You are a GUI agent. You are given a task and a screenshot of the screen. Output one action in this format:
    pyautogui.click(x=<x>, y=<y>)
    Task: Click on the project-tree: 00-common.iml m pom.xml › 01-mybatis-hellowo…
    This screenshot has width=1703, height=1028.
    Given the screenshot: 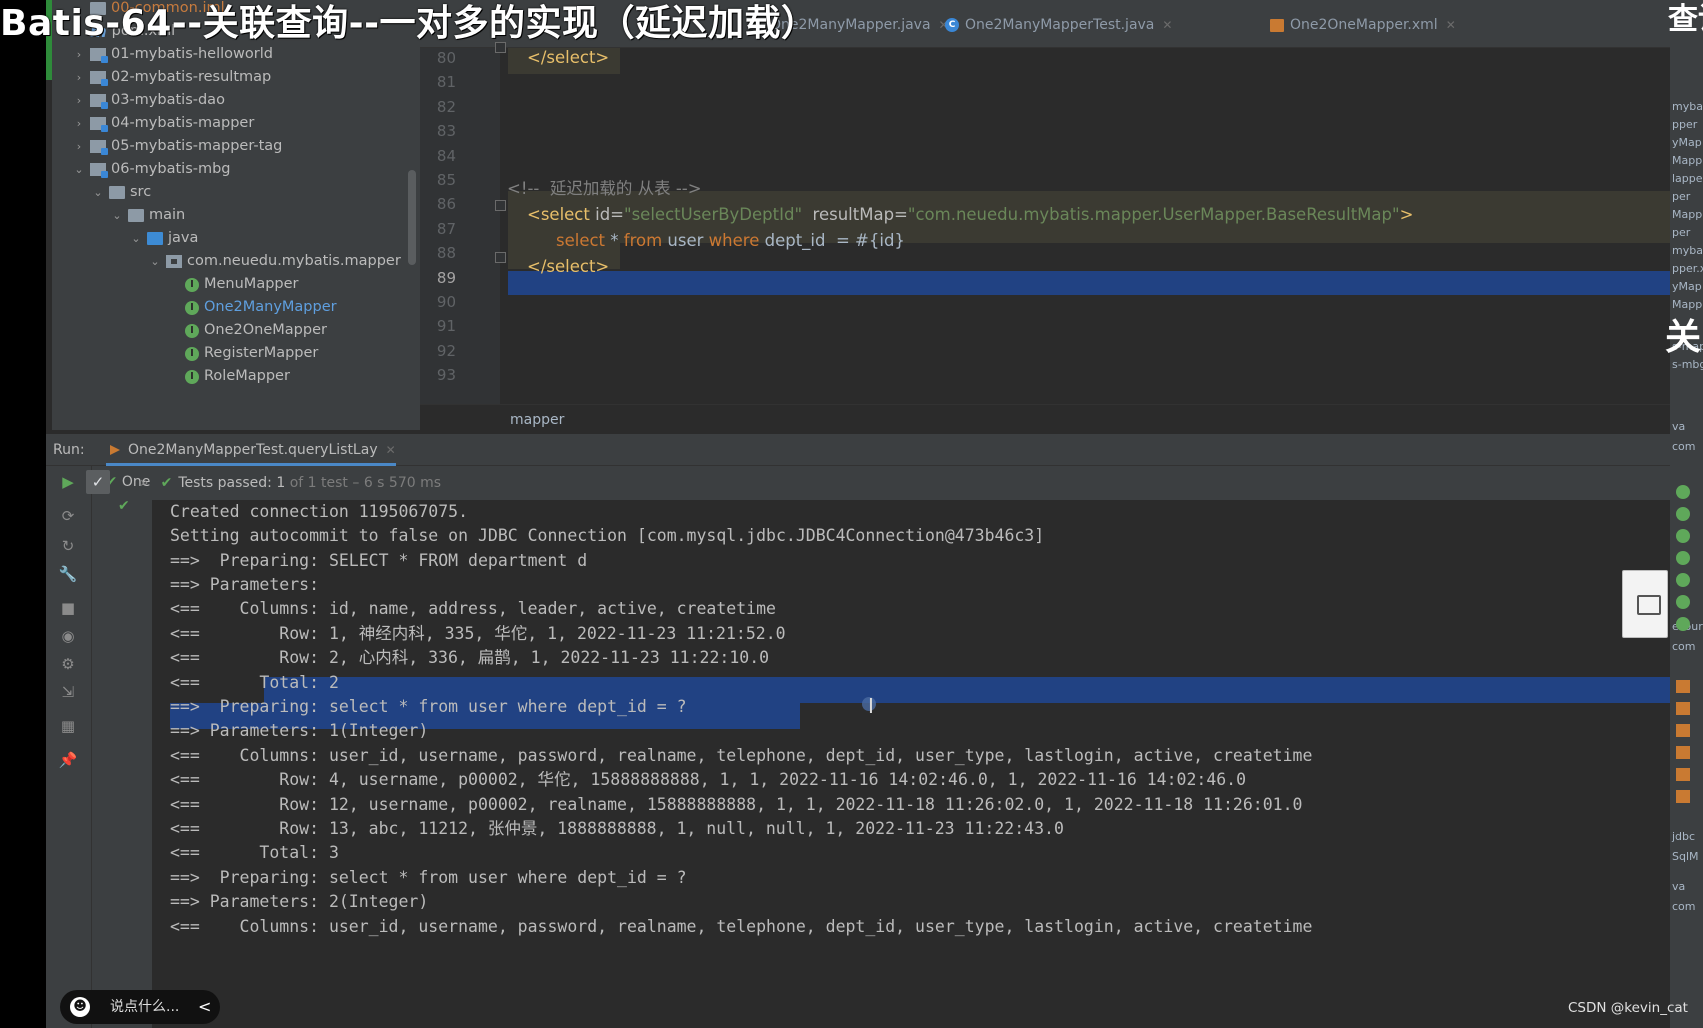 What is the action you would take?
    pyautogui.click(x=236, y=215)
    